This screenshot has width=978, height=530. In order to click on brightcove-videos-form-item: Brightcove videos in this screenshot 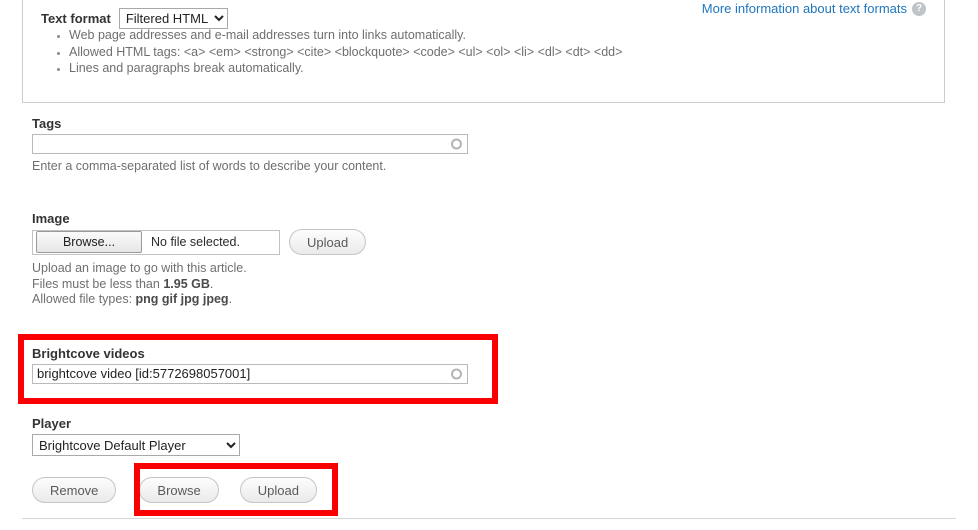, I will do `click(250, 365)`.